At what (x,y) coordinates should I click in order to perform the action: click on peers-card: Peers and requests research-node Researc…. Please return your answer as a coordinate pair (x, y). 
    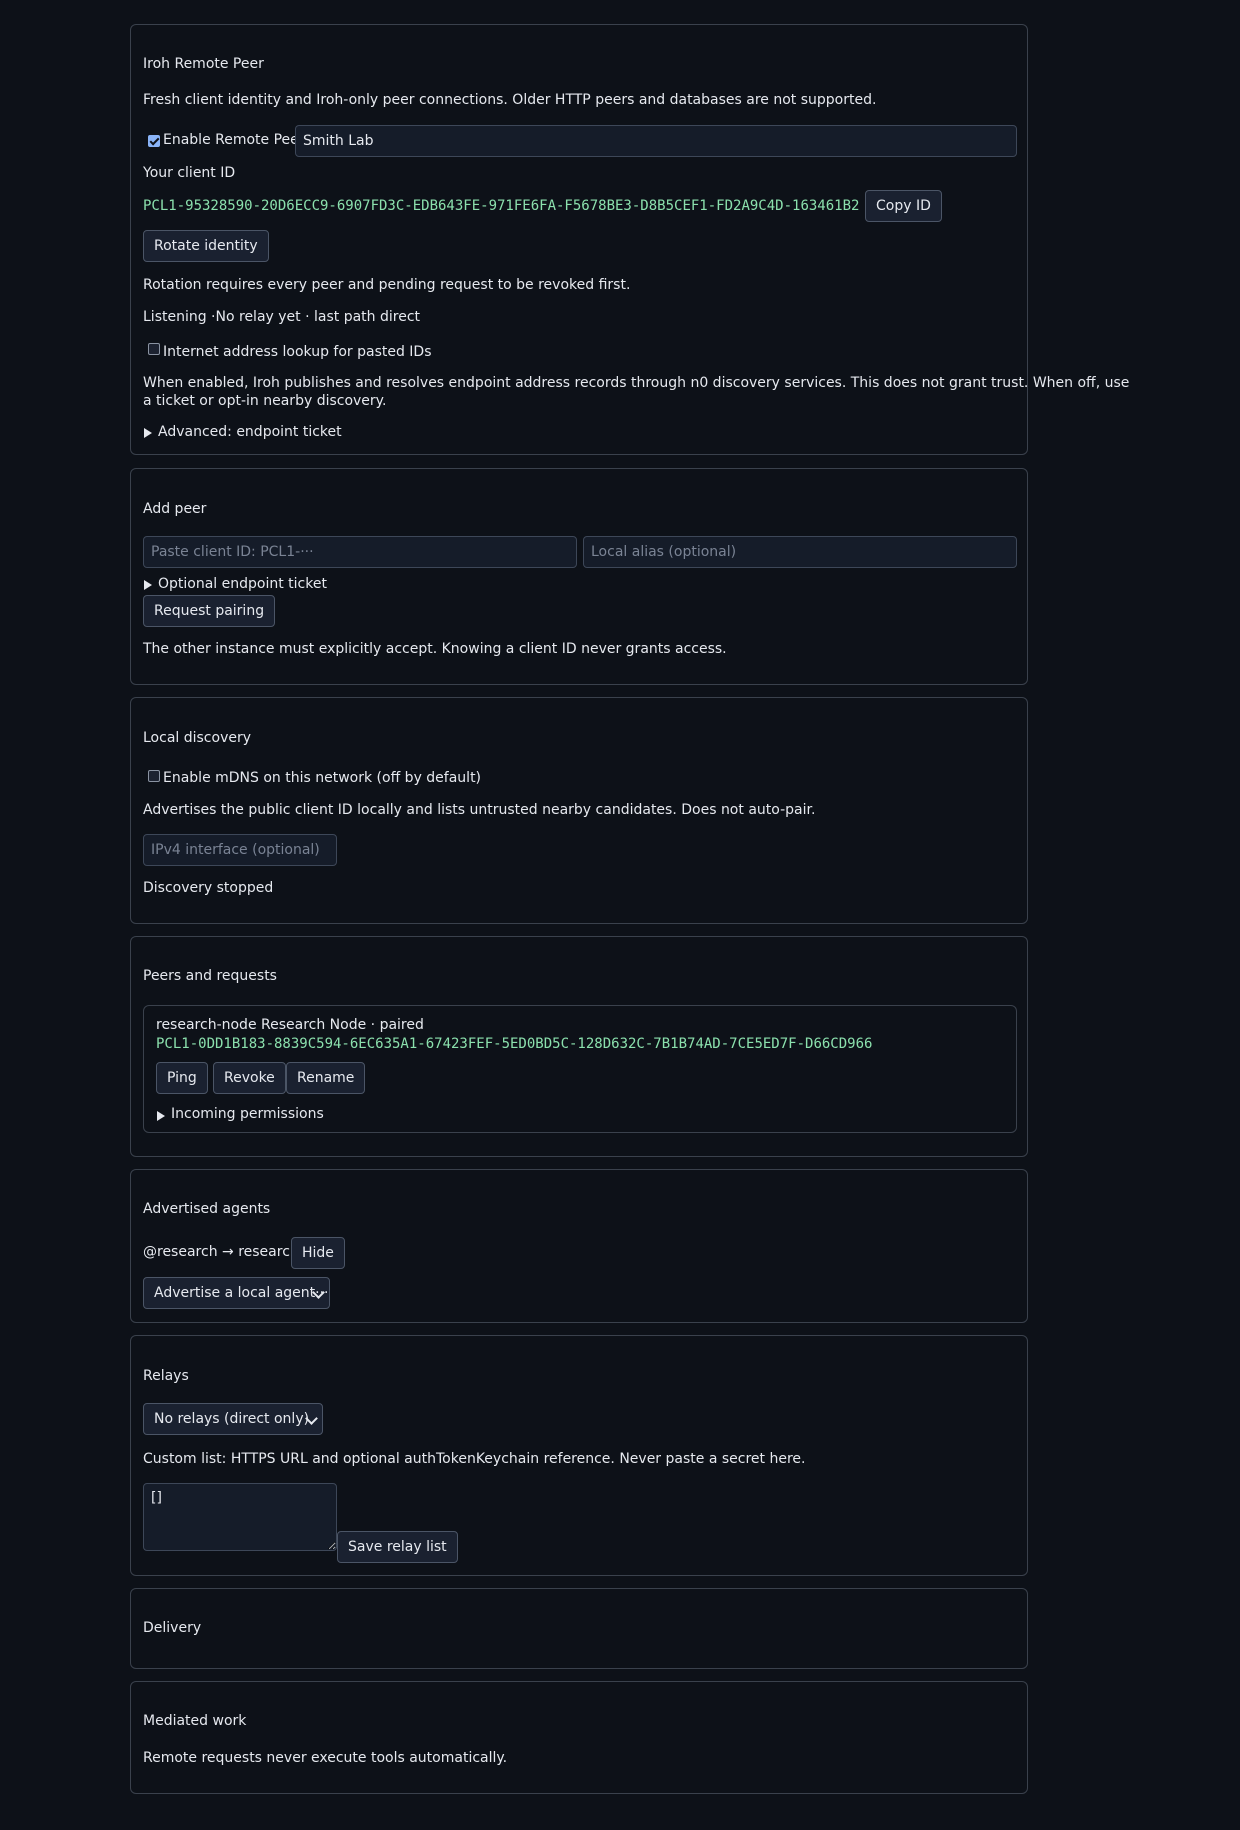
    Looking at the image, I should click on (579, 1046).